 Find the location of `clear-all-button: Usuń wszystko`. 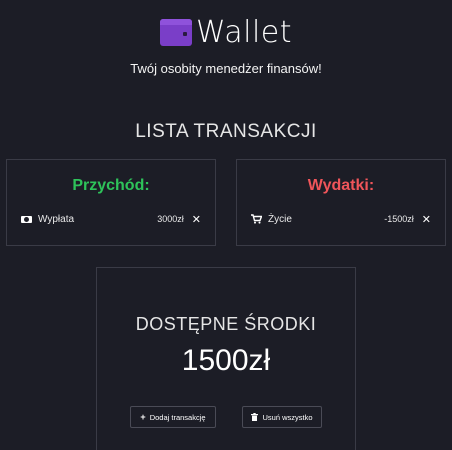

clear-all-button: Usuń wszystko is located at coordinates (282, 417).